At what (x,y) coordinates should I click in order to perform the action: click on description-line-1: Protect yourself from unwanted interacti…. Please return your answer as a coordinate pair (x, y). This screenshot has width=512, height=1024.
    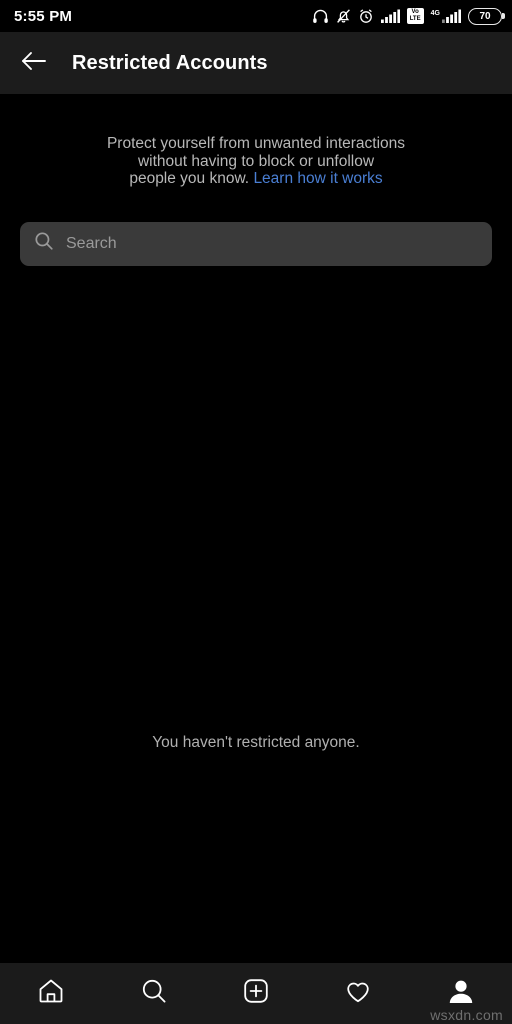
    Looking at the image, I should click on (256, 143).